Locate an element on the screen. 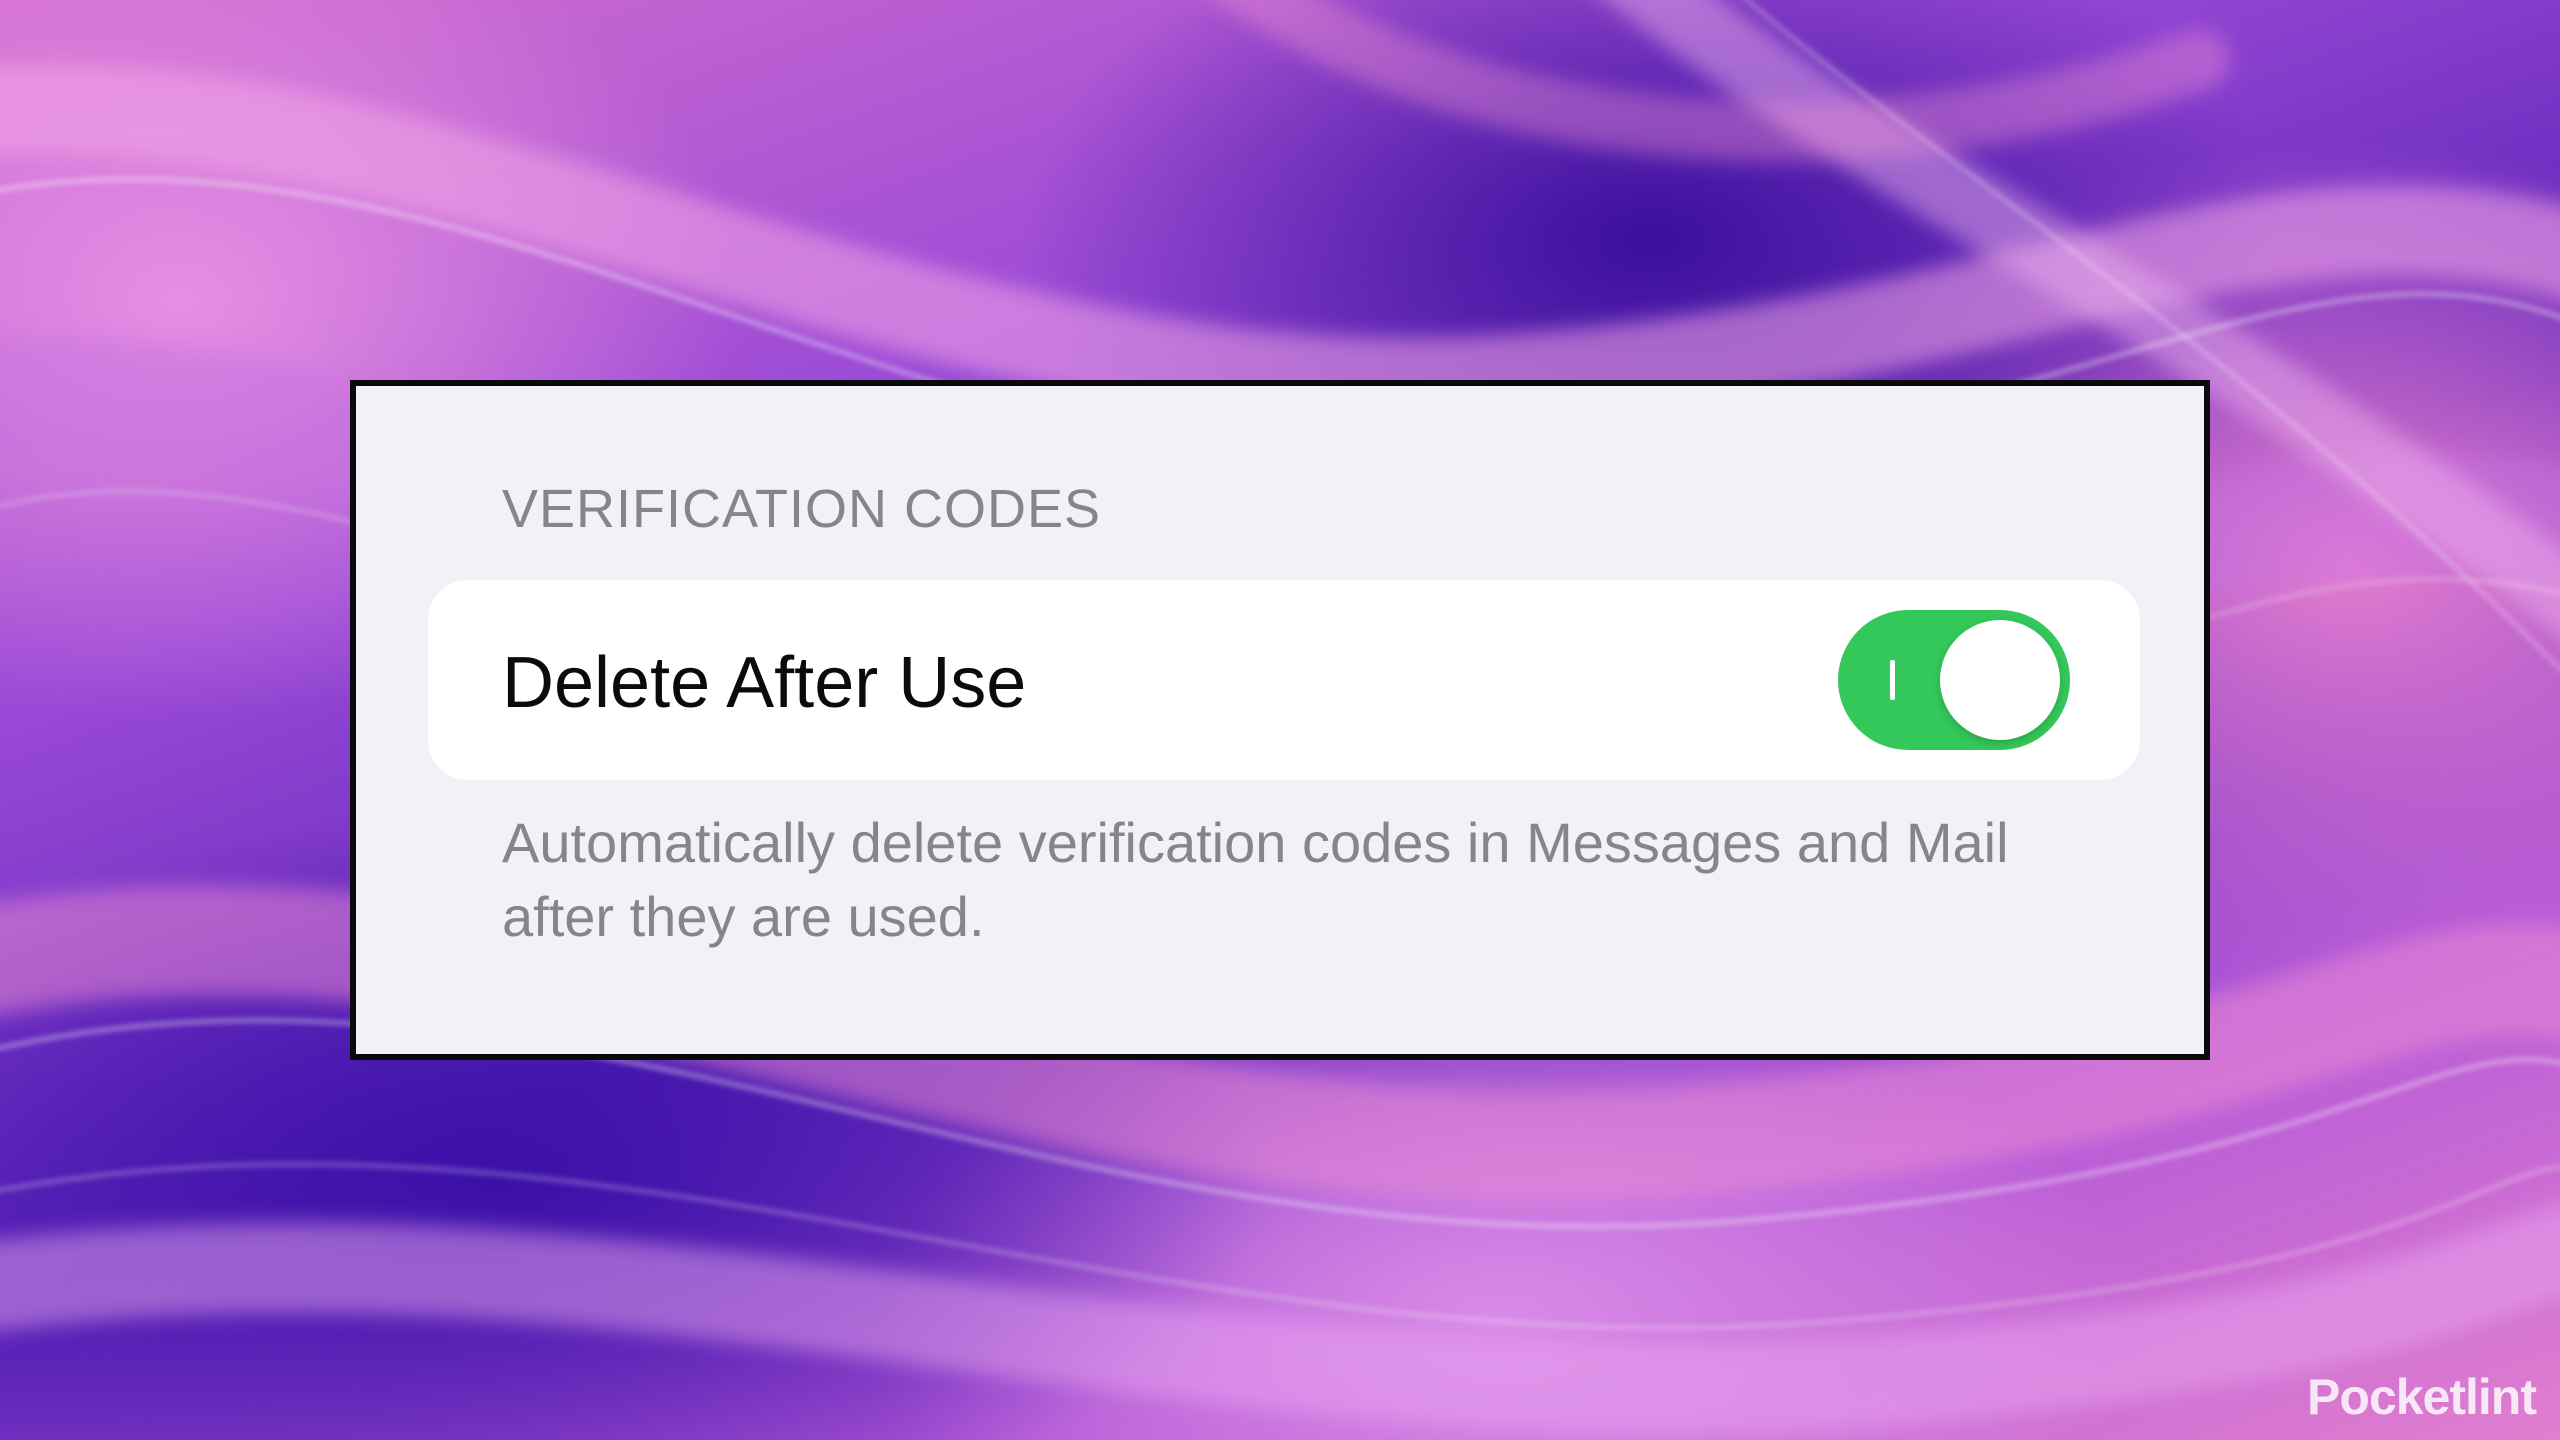 The image size is (2560, 1440). section-header: VERIFICATION CODES is located at coordinates (802, 509).